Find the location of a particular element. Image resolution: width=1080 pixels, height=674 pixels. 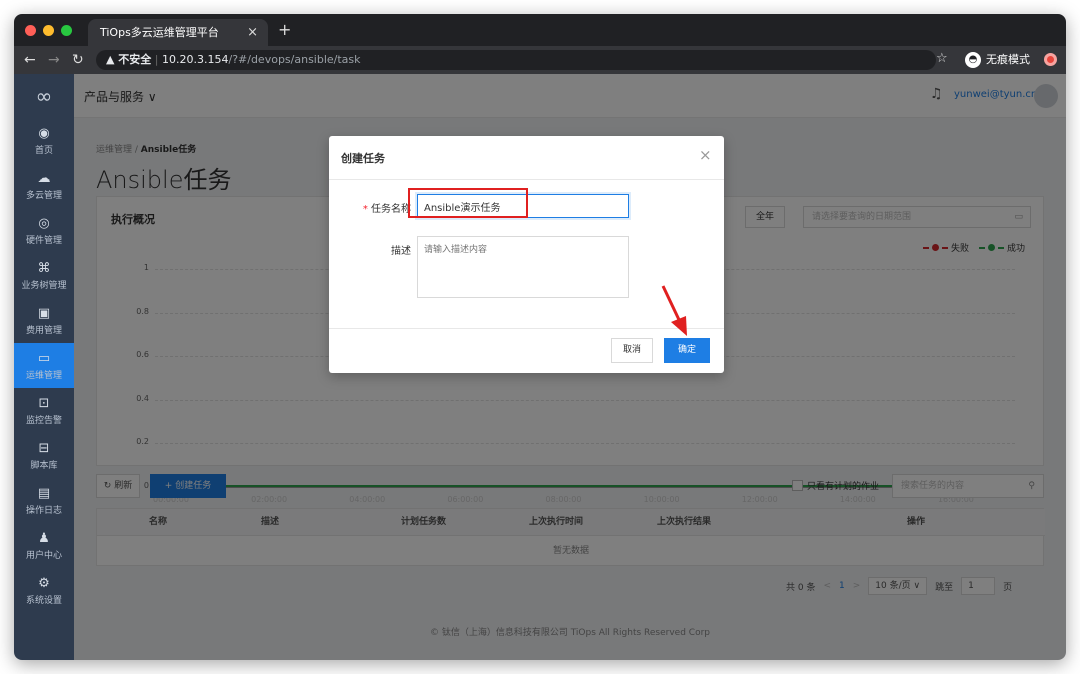

sidebar-item-icon: ◉ is located at coordinates (44, 133).